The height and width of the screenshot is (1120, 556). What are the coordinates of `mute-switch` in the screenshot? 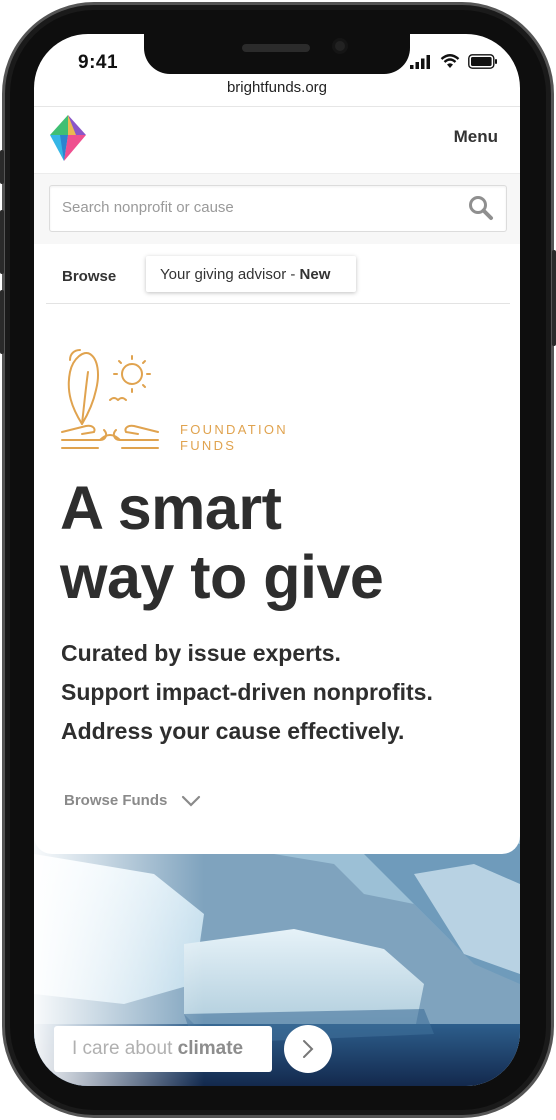 It's located at (2, 167).